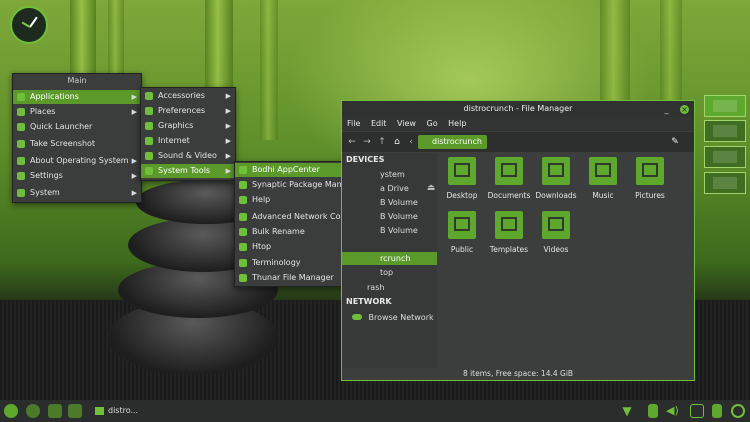 The image size is (750, 422). What do you see at coordinates (243, 200) in the screenshot?
I see `help-icon` at bounding box center [243, 200].